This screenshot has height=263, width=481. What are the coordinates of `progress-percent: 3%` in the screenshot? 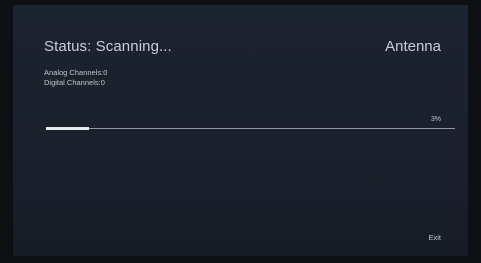 It's located at (435, 119).